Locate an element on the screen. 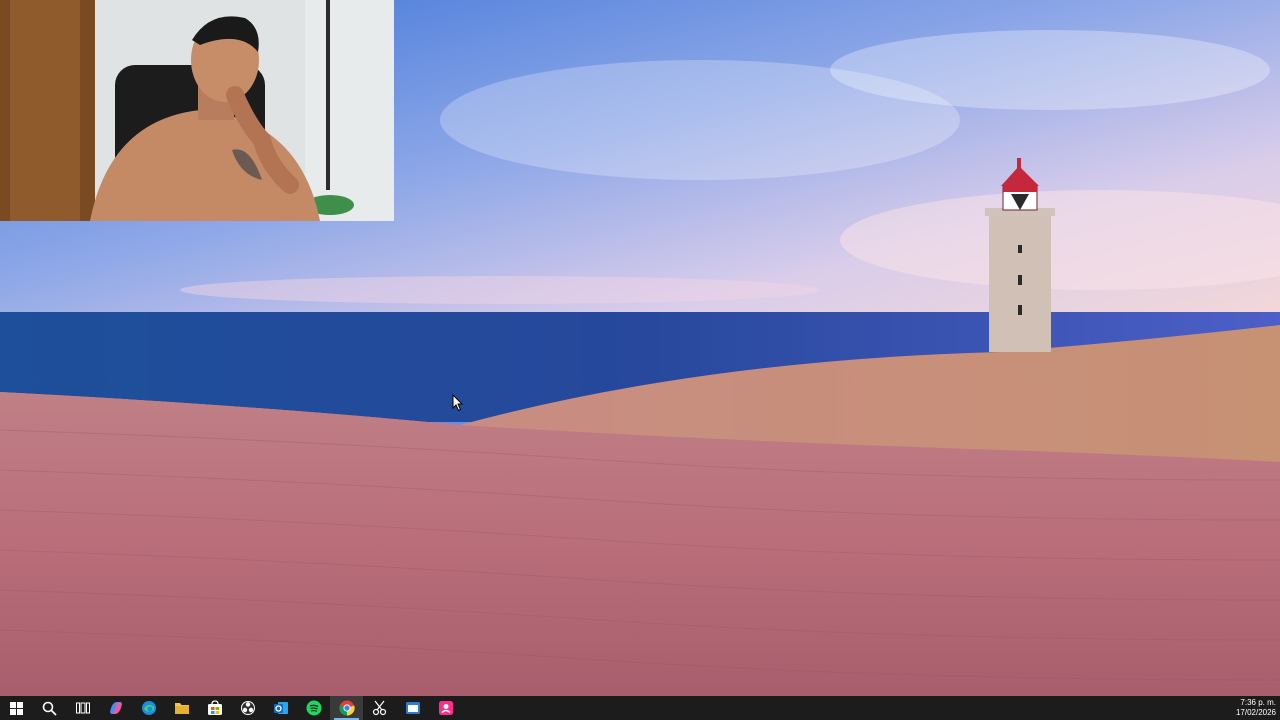 The height and width of the screenshot is (720, 1280). windows-start-icon is located at coordinates (16, 708).